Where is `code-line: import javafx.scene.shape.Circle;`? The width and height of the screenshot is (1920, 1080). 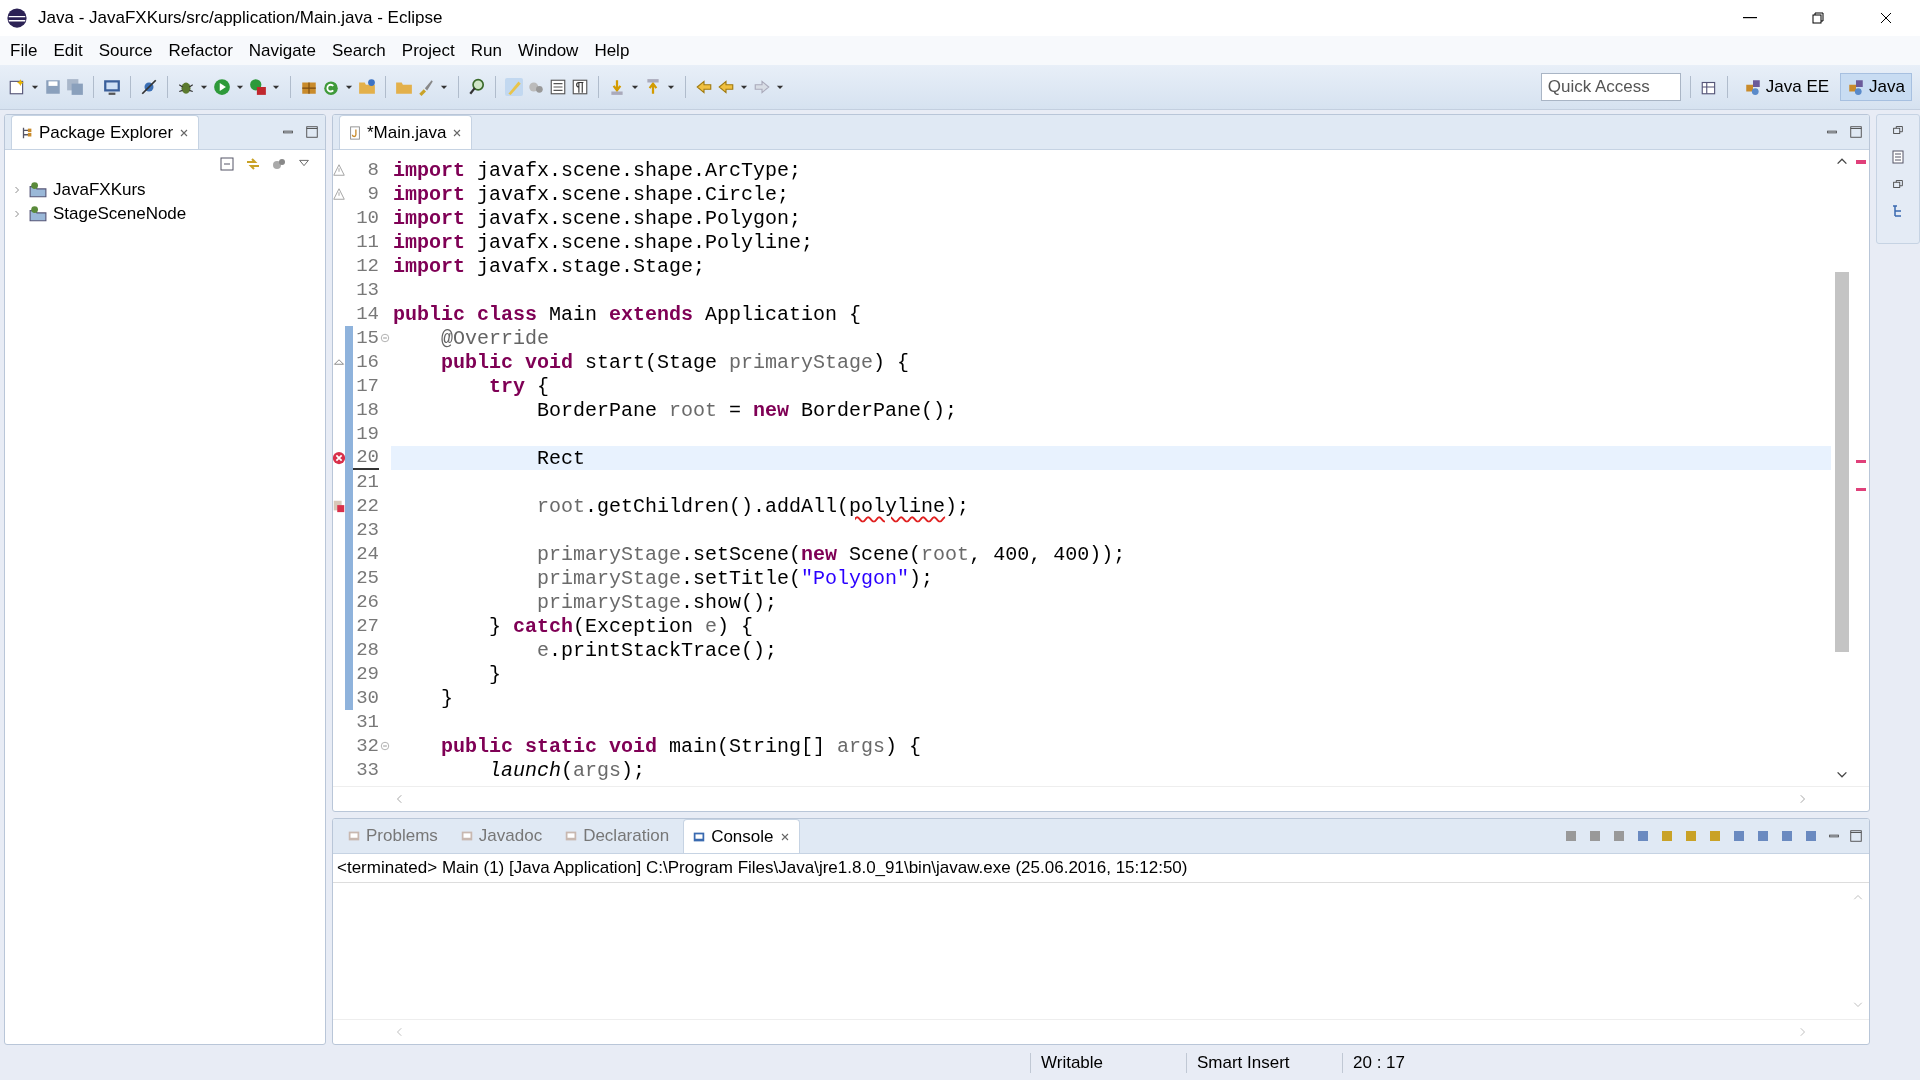 code-line: import javafx.scene.shape.Circle; is located at coordinates (591, 194).